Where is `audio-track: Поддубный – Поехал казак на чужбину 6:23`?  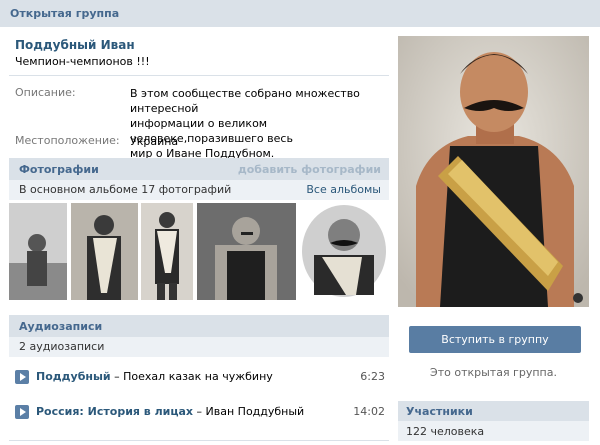 audio-track: Поддубный – Поехал казак на чужбину 6:23 is located at coordinates (200, 378).